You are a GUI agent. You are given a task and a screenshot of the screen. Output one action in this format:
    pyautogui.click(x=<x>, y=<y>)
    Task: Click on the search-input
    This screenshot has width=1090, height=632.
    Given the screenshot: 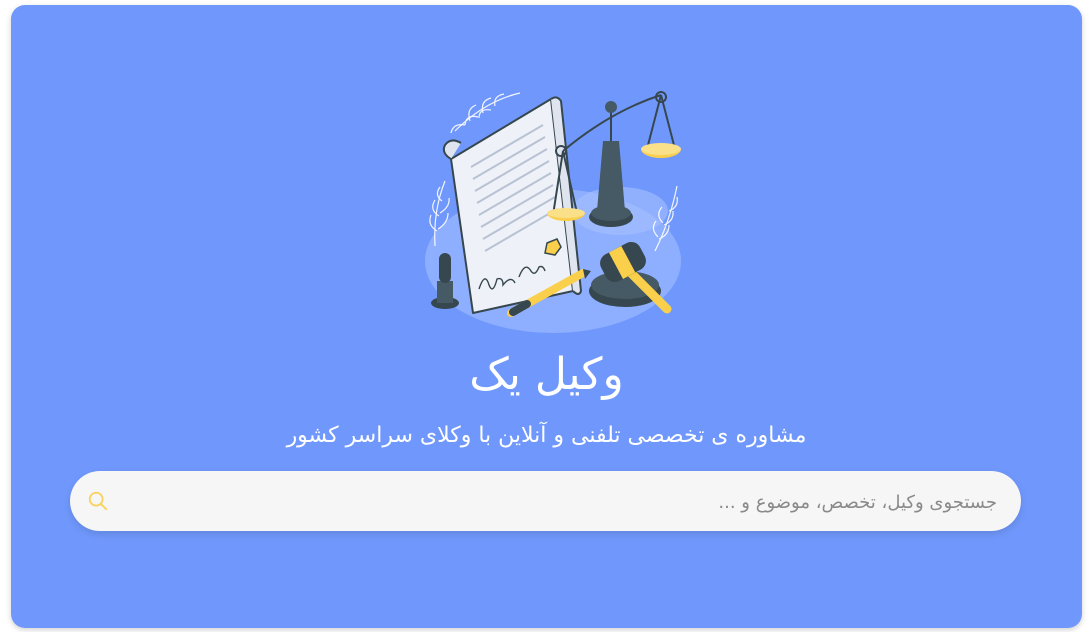 What is the action you would take?
    pyautogui.click(x=567, y=502)
    